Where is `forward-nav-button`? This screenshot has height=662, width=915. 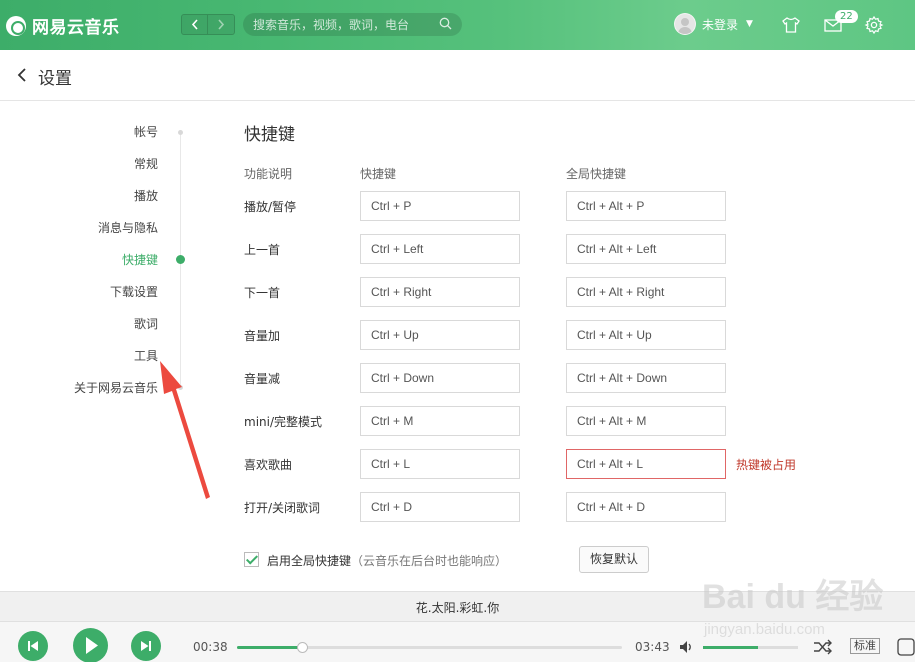 forward-nav-button is located at coordinates (221, 24).